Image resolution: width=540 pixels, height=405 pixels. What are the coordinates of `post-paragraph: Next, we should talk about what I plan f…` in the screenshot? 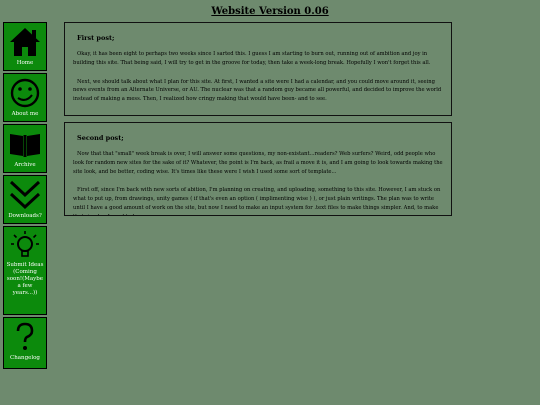 It's located at (257, 90).